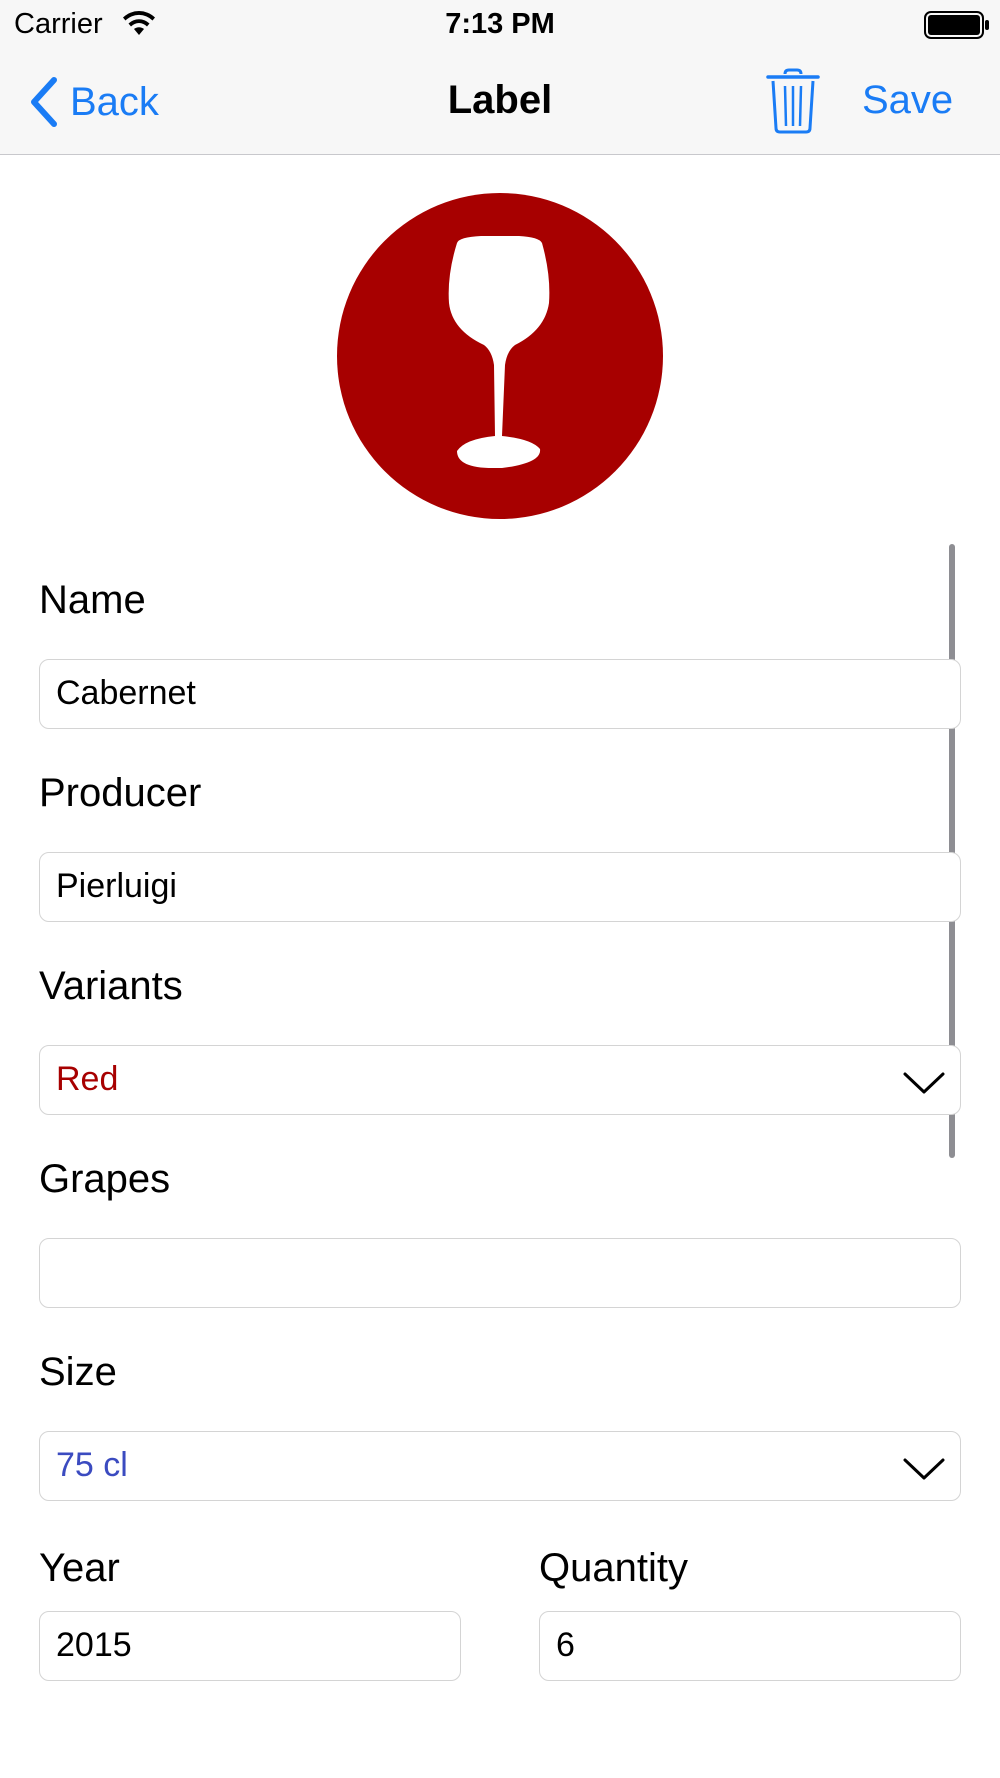 The image size is (1000, 1778). I want to click on grapes-field, so click(500, 1273).